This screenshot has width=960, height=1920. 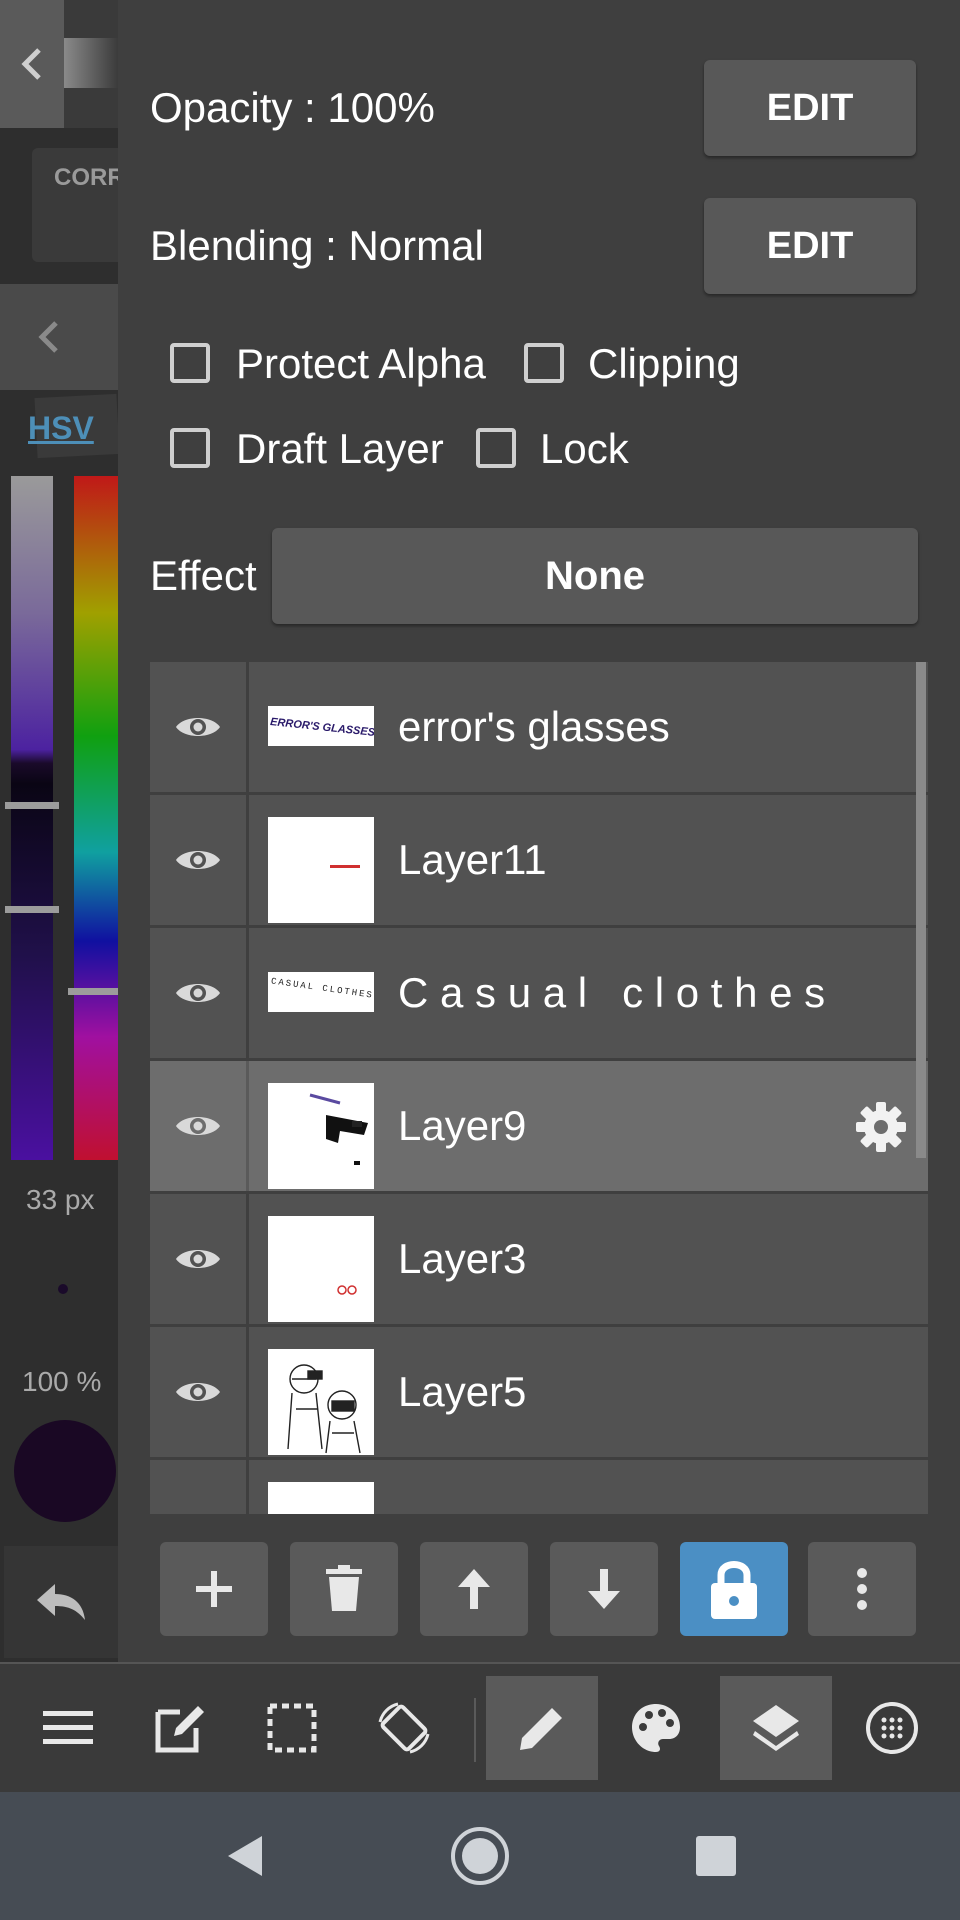 I want to click on nav-recents-button, so click(x=716, y=1856).